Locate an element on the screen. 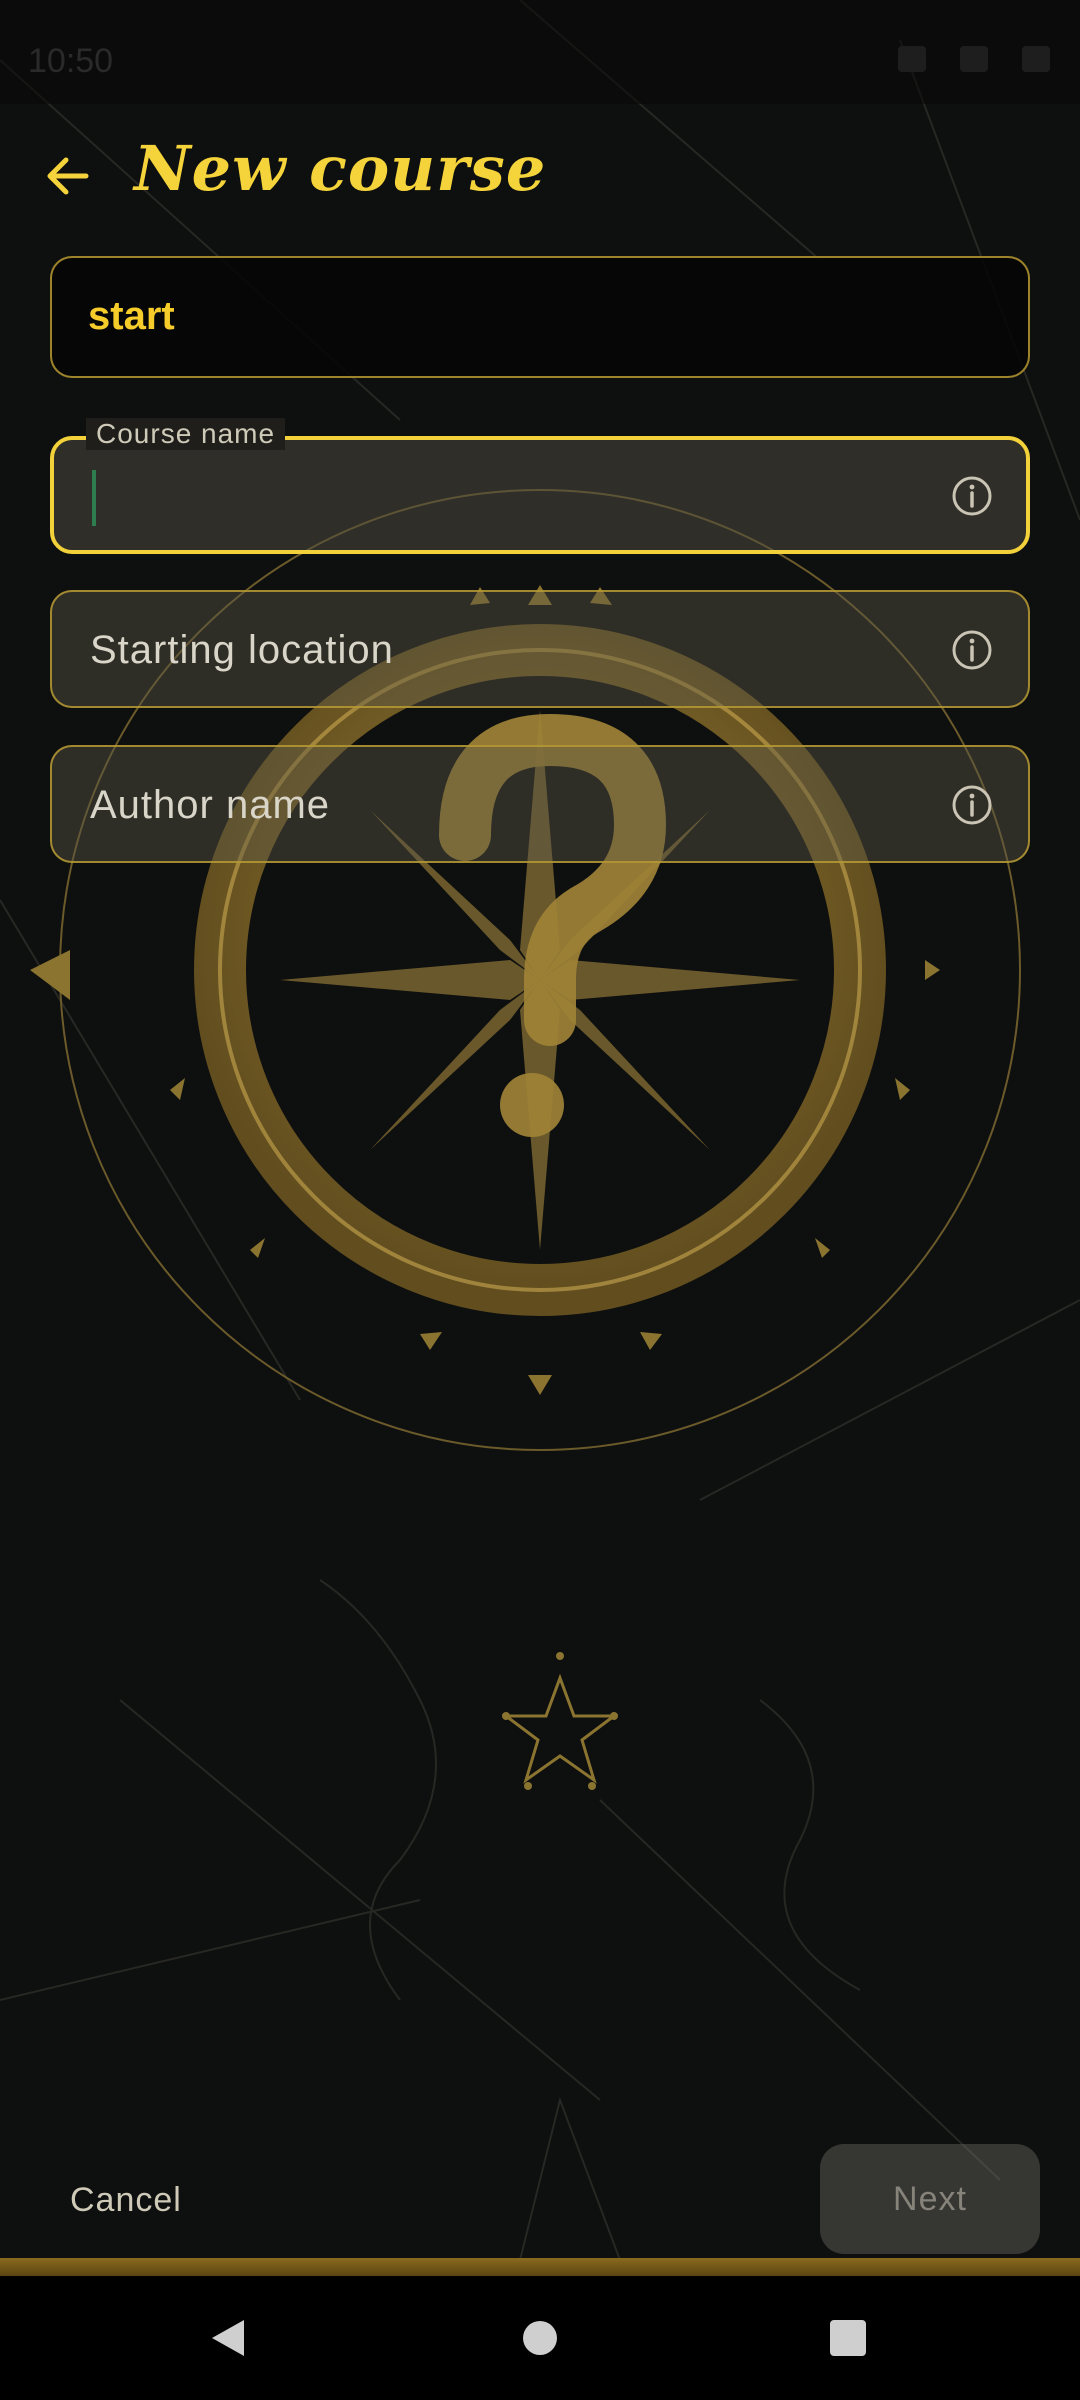  circle-home-icon is located at coordinates (540, 2338).